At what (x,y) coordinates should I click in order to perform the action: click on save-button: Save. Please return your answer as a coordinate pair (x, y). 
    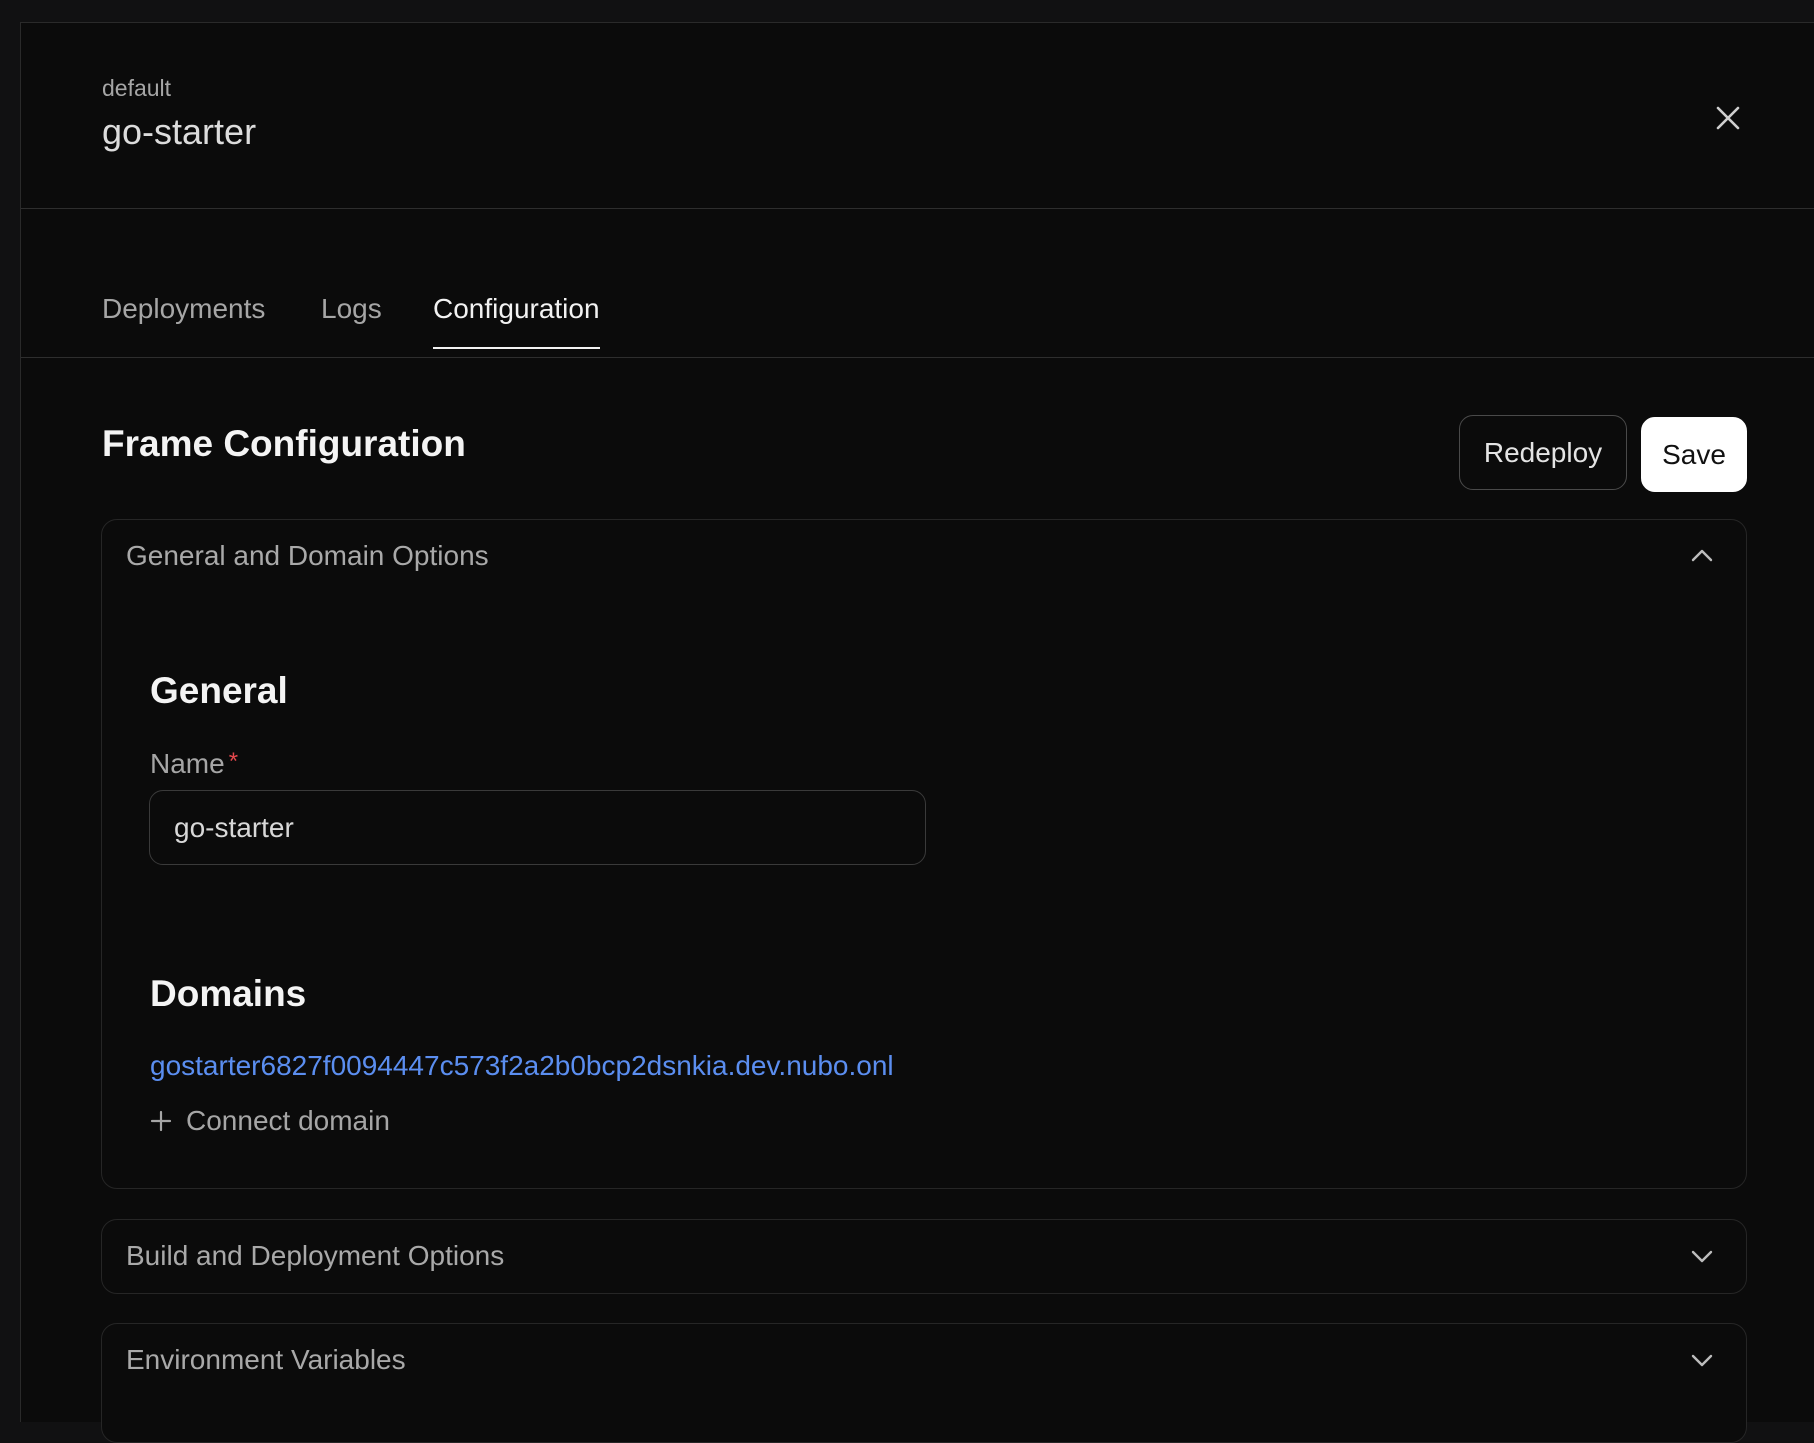
    Looking at the image, I should click on (1694, 454).